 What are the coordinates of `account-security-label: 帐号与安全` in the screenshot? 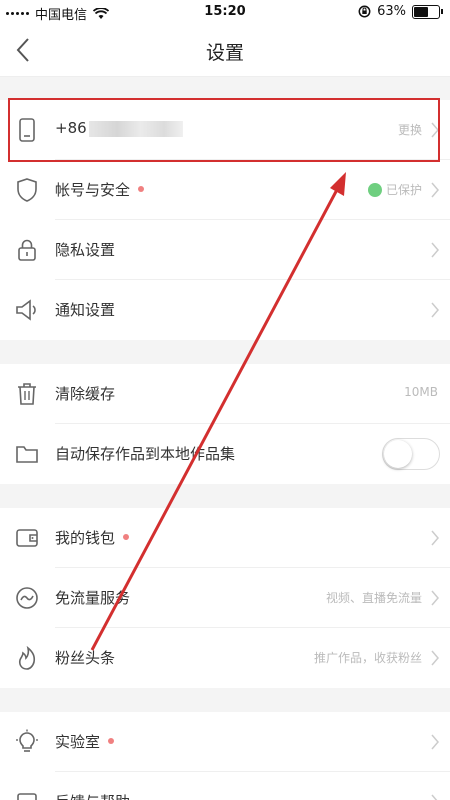 It's located at (100, 189).